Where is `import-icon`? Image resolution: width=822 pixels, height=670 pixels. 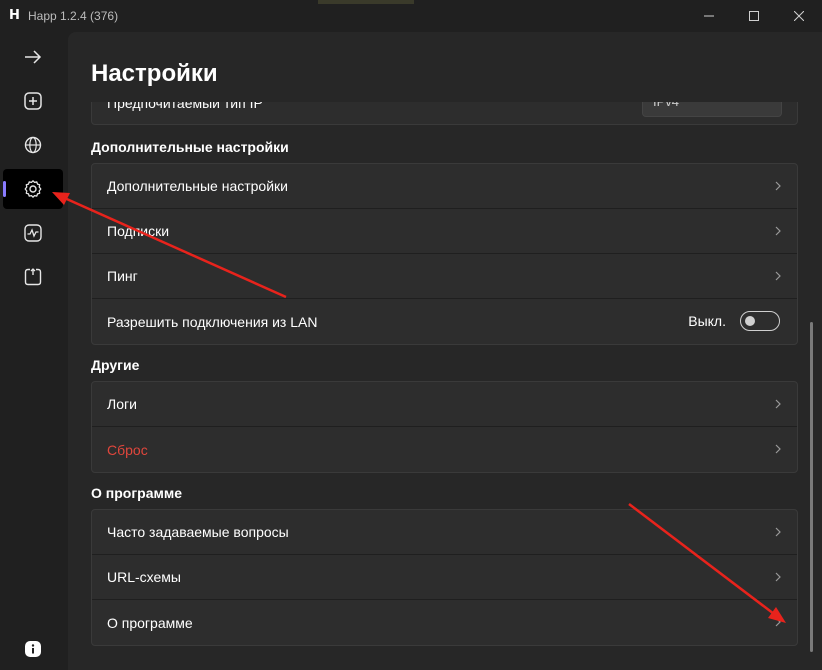
import-icon is located at coordinates (33, 277).